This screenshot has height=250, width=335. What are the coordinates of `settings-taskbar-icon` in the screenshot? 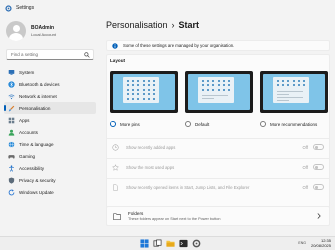 It's located at (196, 243).